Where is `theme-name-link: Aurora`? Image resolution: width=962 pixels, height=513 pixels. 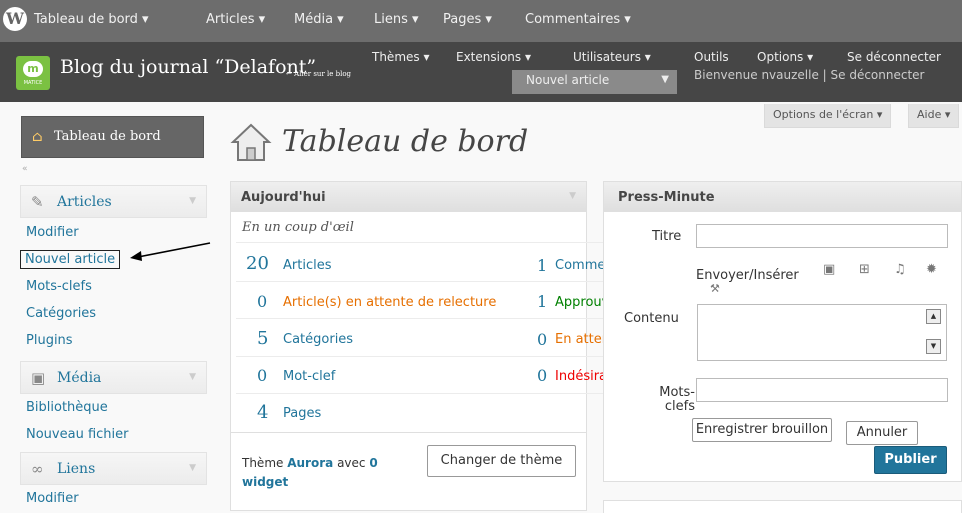 theme-name-link: Aurora is located at coordinates (310, 463).